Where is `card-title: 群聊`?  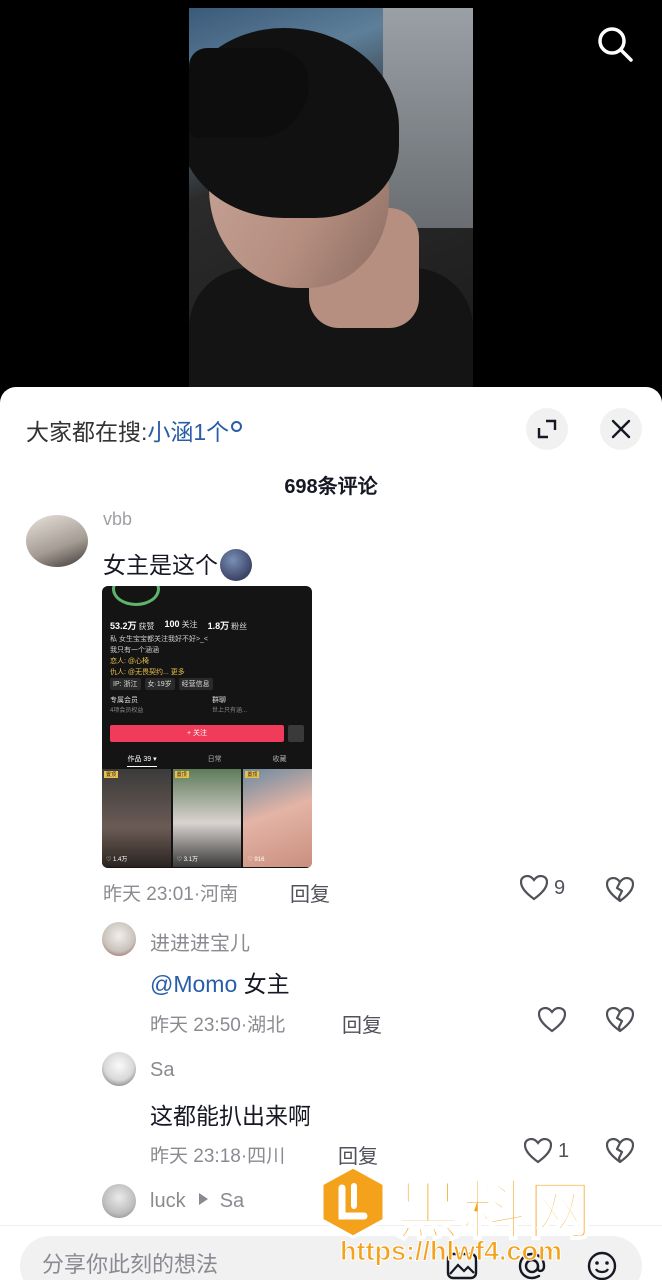 card-title: 群聊 is located at coordinates (219, 700).